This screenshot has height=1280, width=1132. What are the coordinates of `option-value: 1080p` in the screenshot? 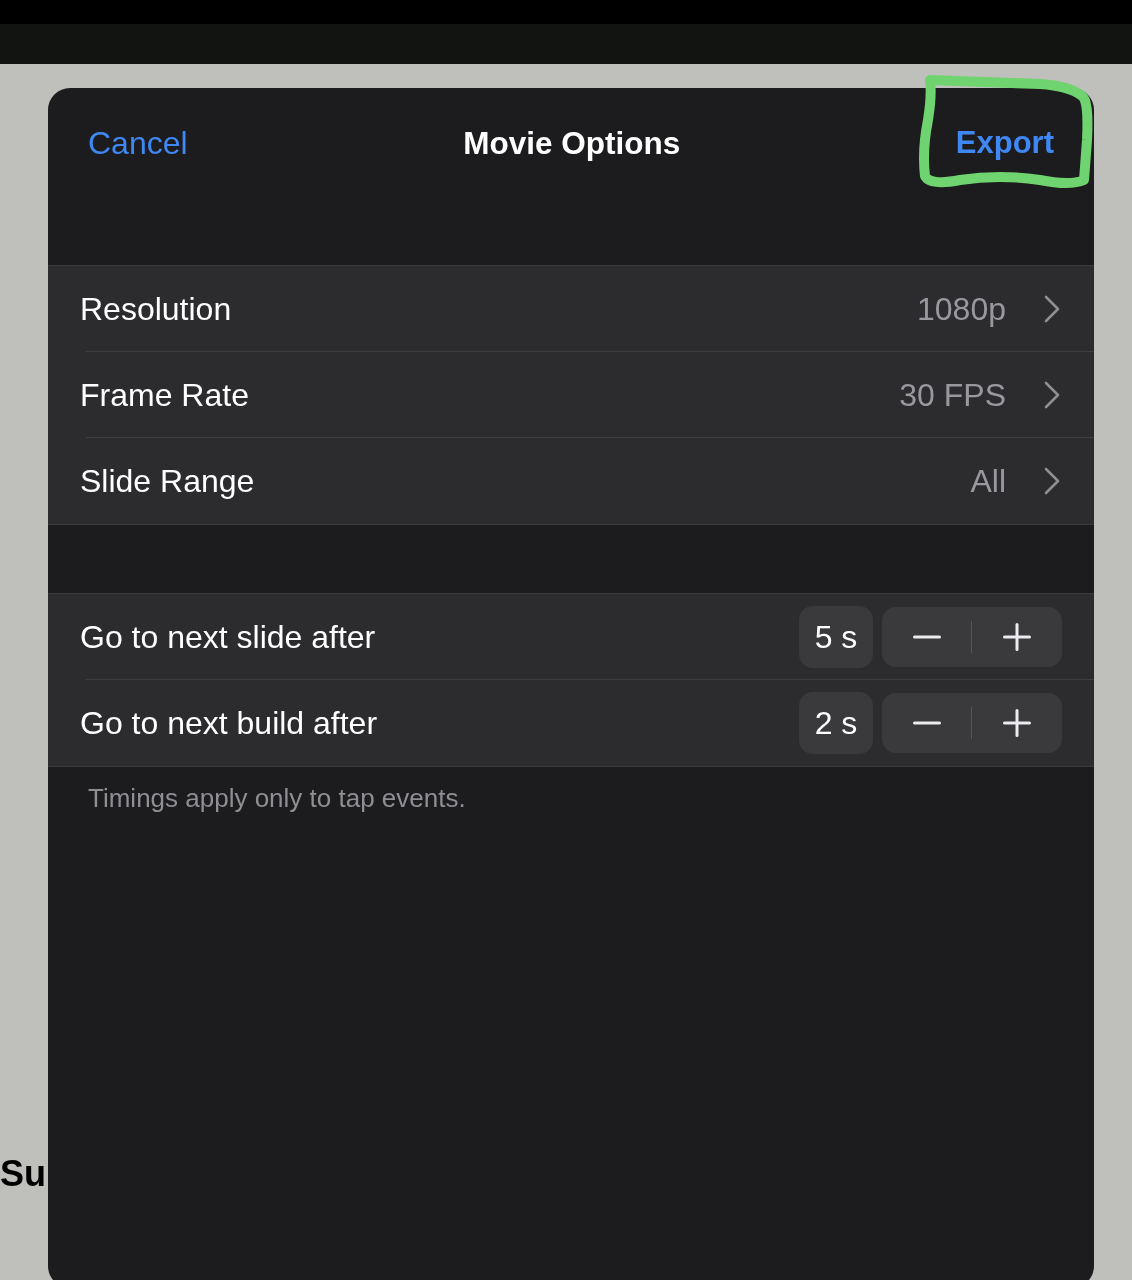 It's located at (961, 309).